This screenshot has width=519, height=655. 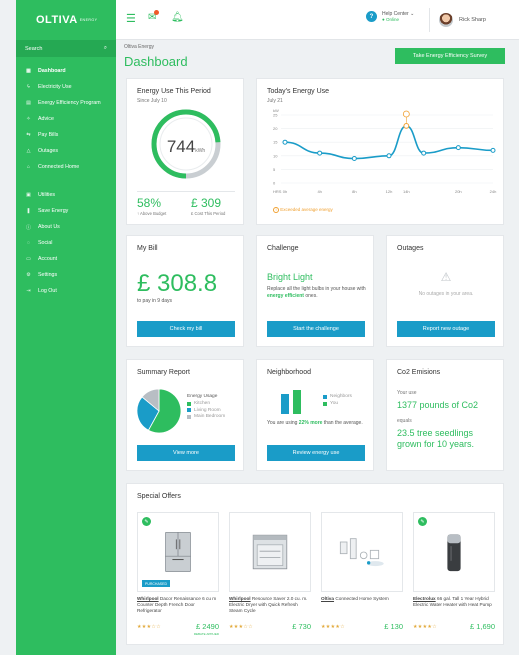 What do you see at coordinates (177, 17) in the screenshot?
I see `bell-icon: 🔔︎` at bounding box center [177, 17].